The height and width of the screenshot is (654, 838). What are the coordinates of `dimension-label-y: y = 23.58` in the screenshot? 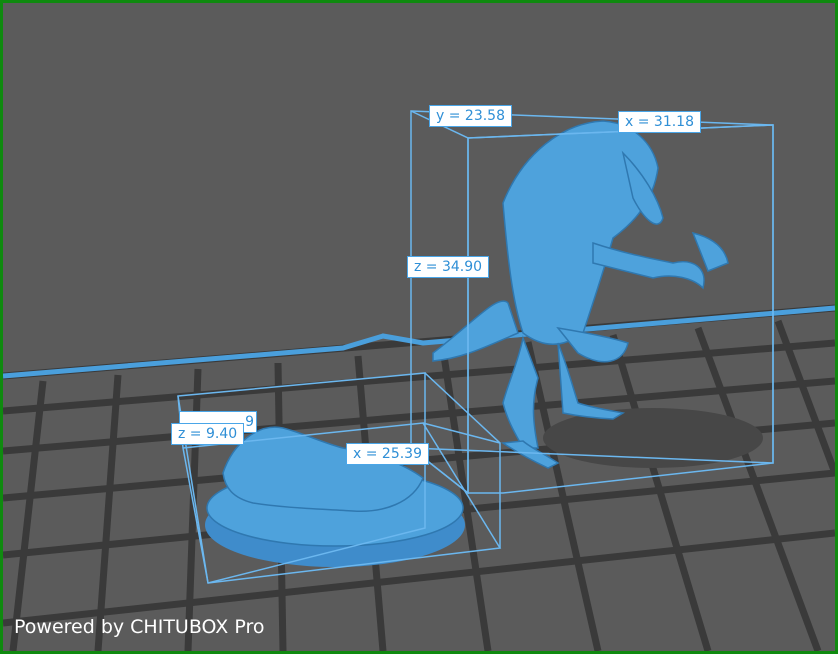 It's located at (470, 116).